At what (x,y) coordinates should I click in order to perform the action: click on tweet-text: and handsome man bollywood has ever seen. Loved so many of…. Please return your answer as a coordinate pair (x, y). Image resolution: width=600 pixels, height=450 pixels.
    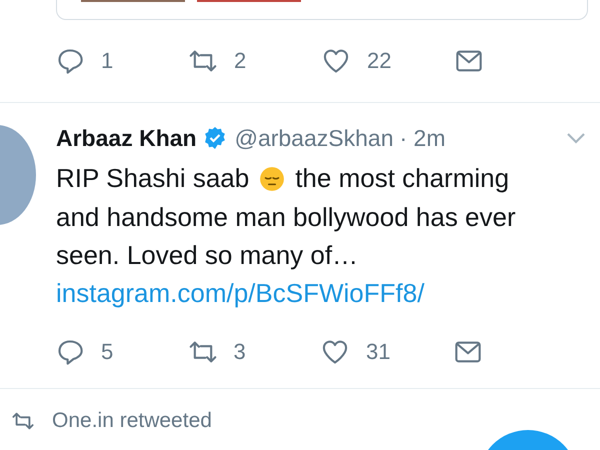
    Looking at the image, I should click on (286, 236).